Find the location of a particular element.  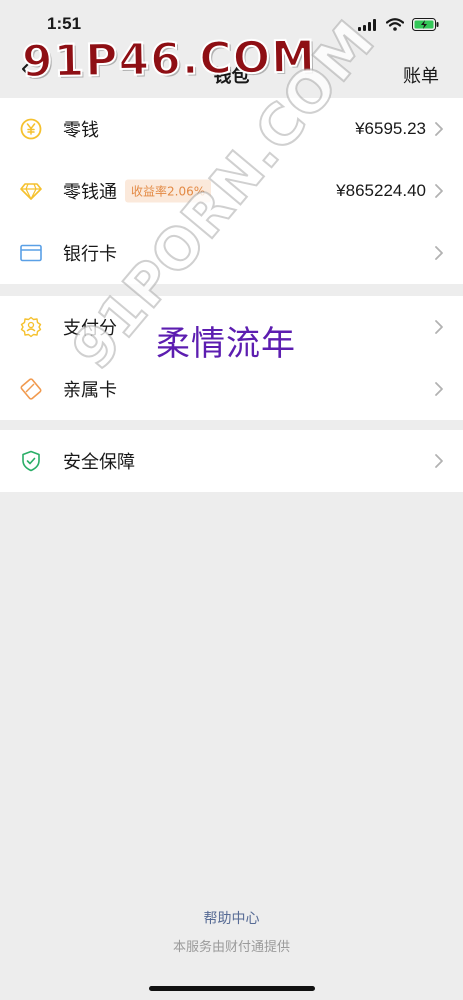

wallet-item-security: 安全保障 is located at coordinates (231, 461).